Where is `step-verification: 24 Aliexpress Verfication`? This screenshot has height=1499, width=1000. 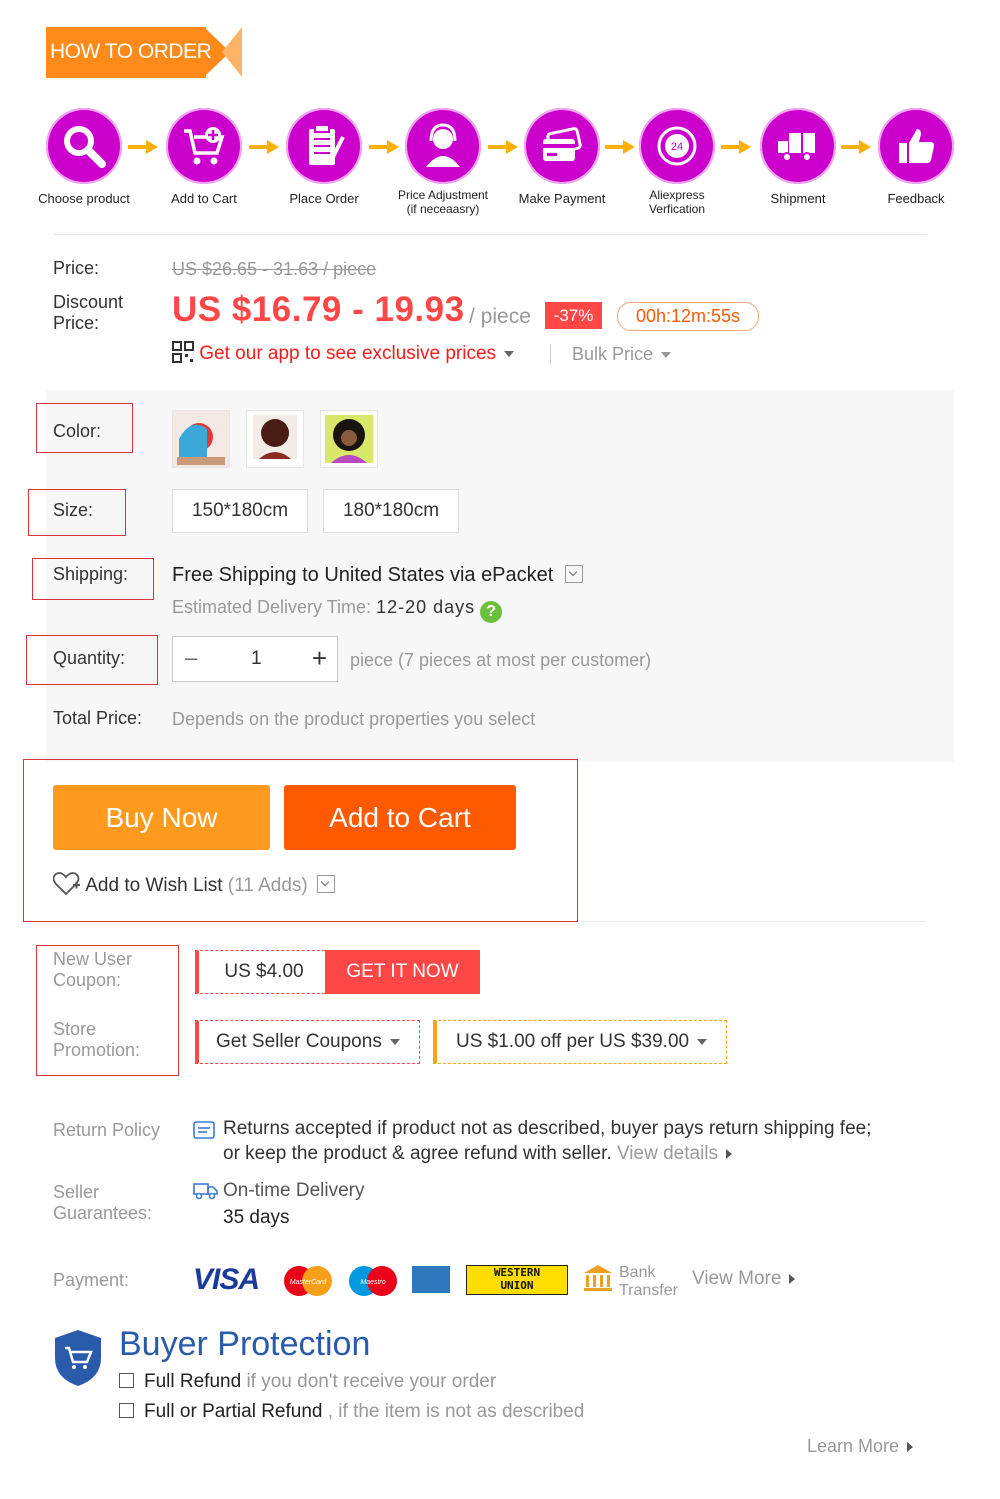 step-verification: 24 Aliexpress Verfication is located at coordinates (677, 162).